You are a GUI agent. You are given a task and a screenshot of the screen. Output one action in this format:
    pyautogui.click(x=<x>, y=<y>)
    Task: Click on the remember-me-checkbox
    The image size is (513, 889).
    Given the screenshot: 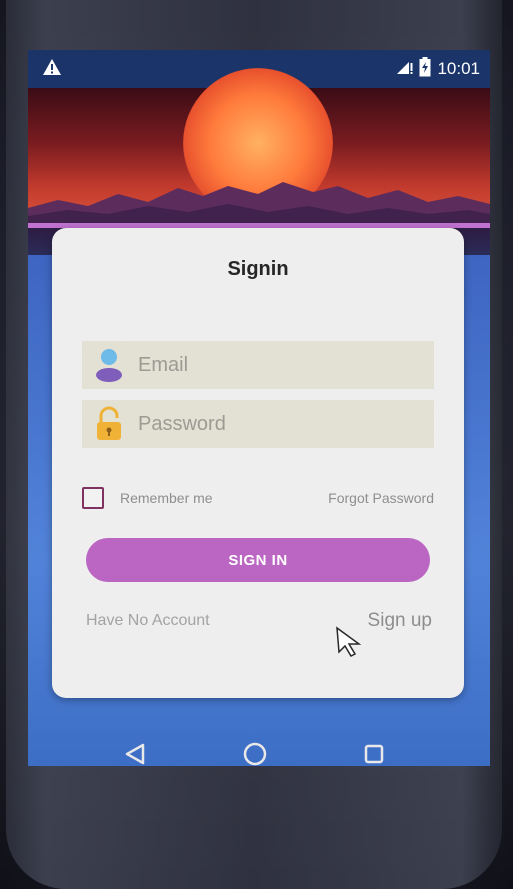 What is the action you would take?
    pyautogui.click(x=93, y=498)
    